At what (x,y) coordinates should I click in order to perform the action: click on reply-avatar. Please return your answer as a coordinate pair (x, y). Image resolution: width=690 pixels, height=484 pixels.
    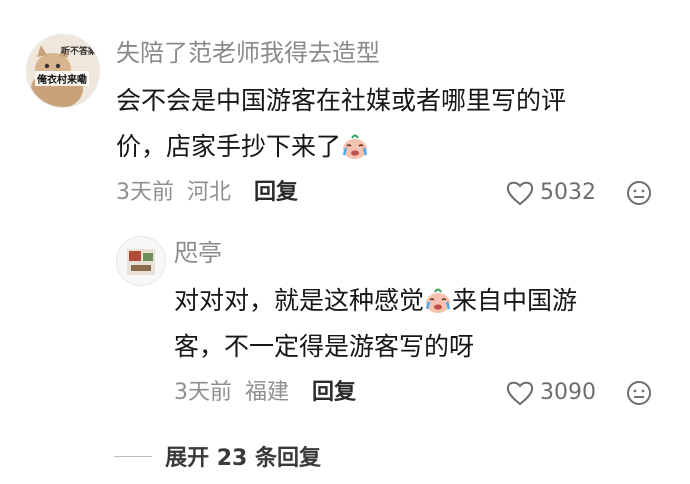
    Looking at the image, I should click on (141, 261).